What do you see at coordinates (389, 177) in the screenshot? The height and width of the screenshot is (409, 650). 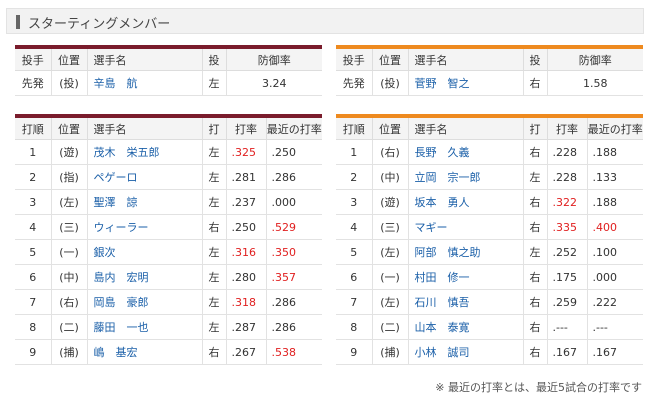 I see `player-position: (中)` at bounding box center [389, 177].